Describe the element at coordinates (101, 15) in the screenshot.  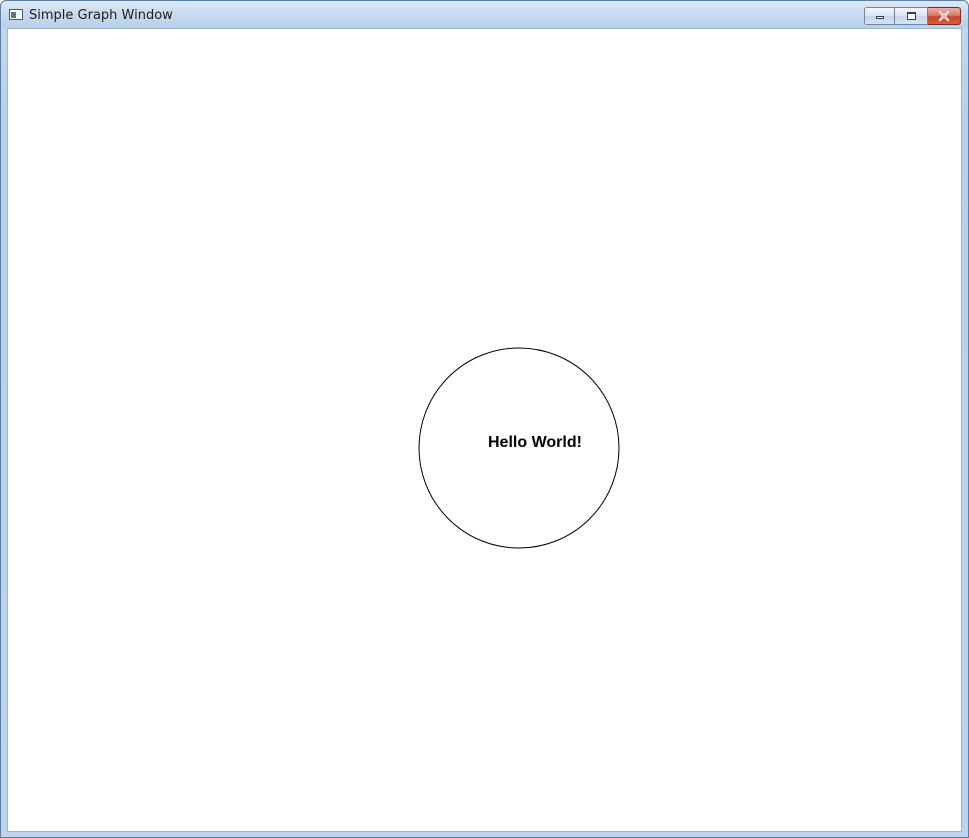
I see `window-title: Simple Graph Window` at that location.